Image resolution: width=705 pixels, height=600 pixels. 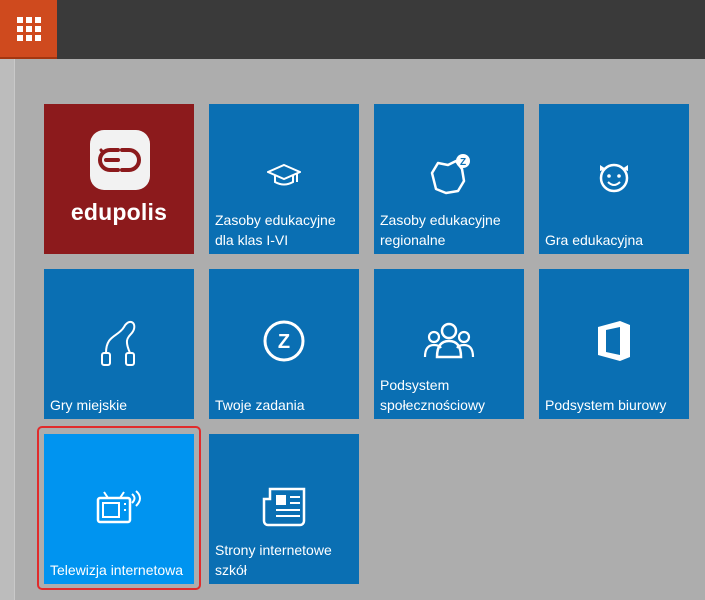 I want to click on tile-edupolis: edupolis, so click(x=119, y=179).